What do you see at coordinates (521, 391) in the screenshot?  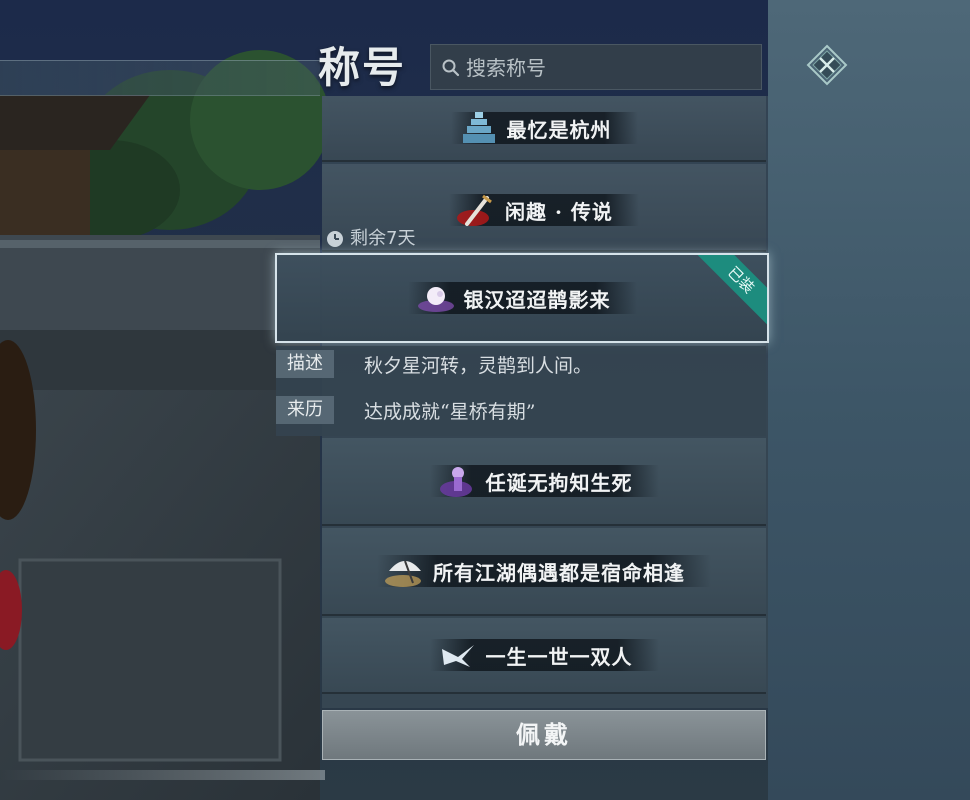 I see `title-detail: 描述 秋夕星河转，灵鹊到人间。 来历 达成成就“星桥有期”` at bounding box center [521, 391].